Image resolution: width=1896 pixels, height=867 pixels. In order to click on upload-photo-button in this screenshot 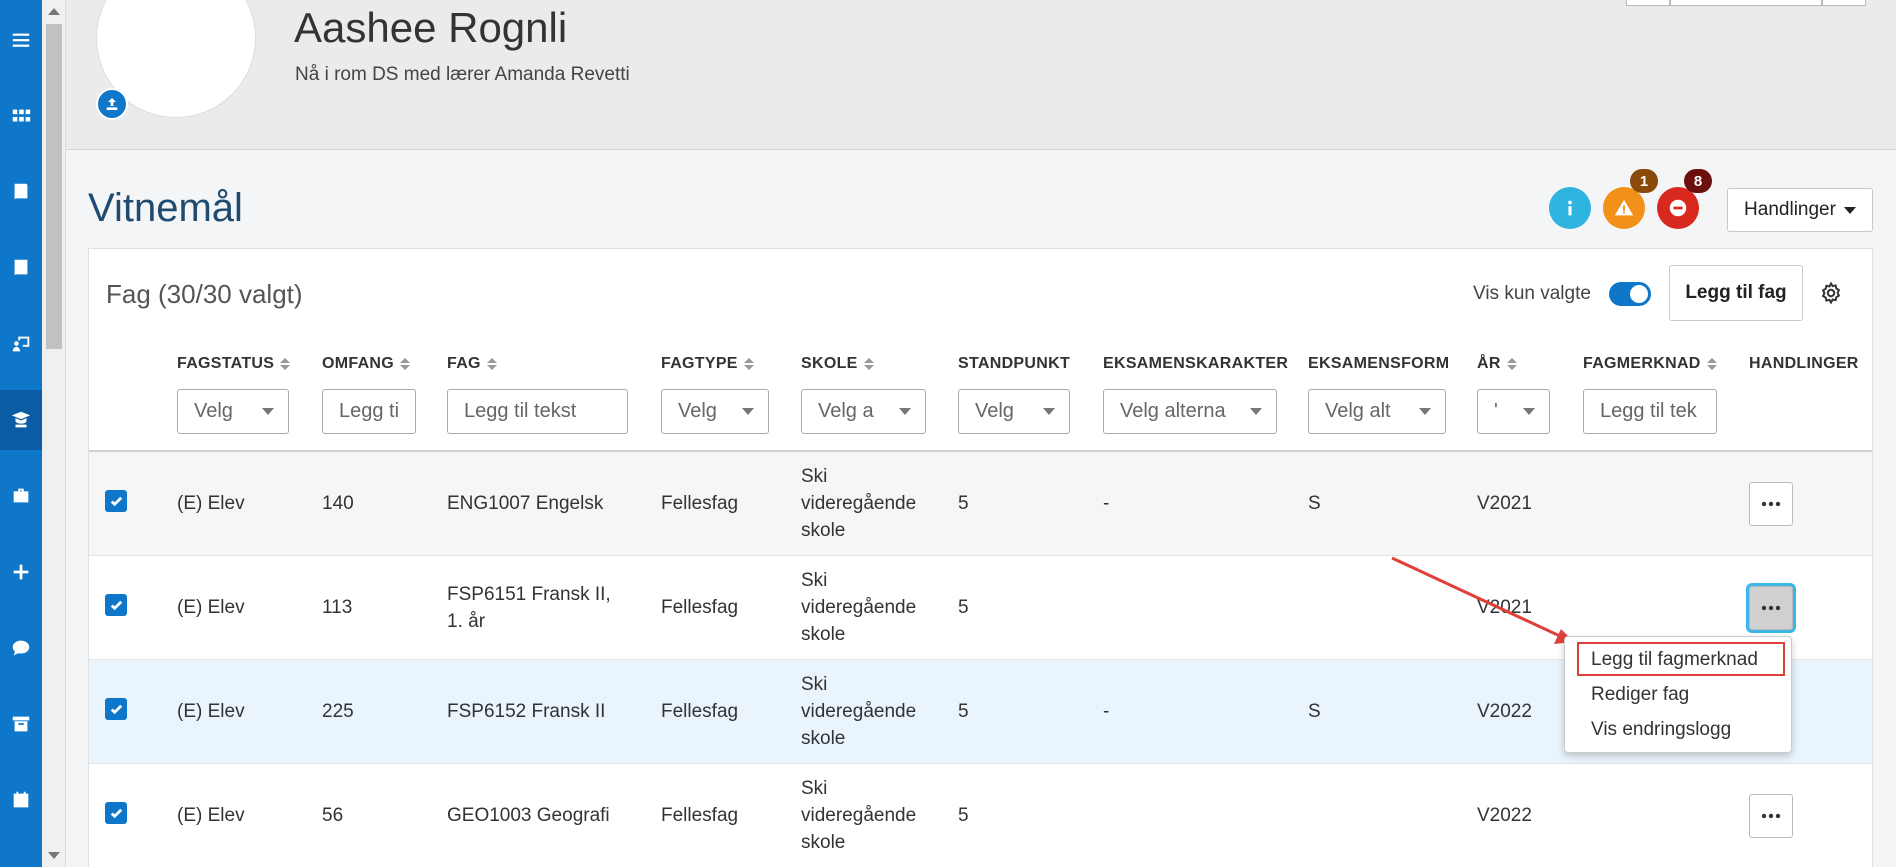, I will do `click(112, 104)`.